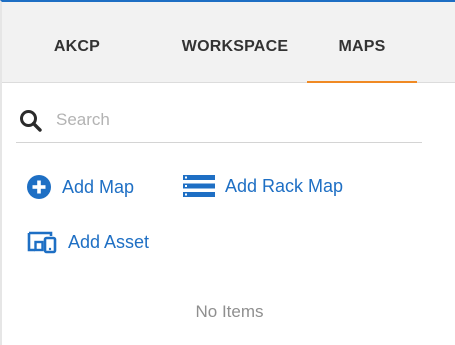 The width and height of the screenshot is (455, 345). Describe the element at coordinates (42, 242) in the screenshot. I see `asset-devices-icon` at that location.